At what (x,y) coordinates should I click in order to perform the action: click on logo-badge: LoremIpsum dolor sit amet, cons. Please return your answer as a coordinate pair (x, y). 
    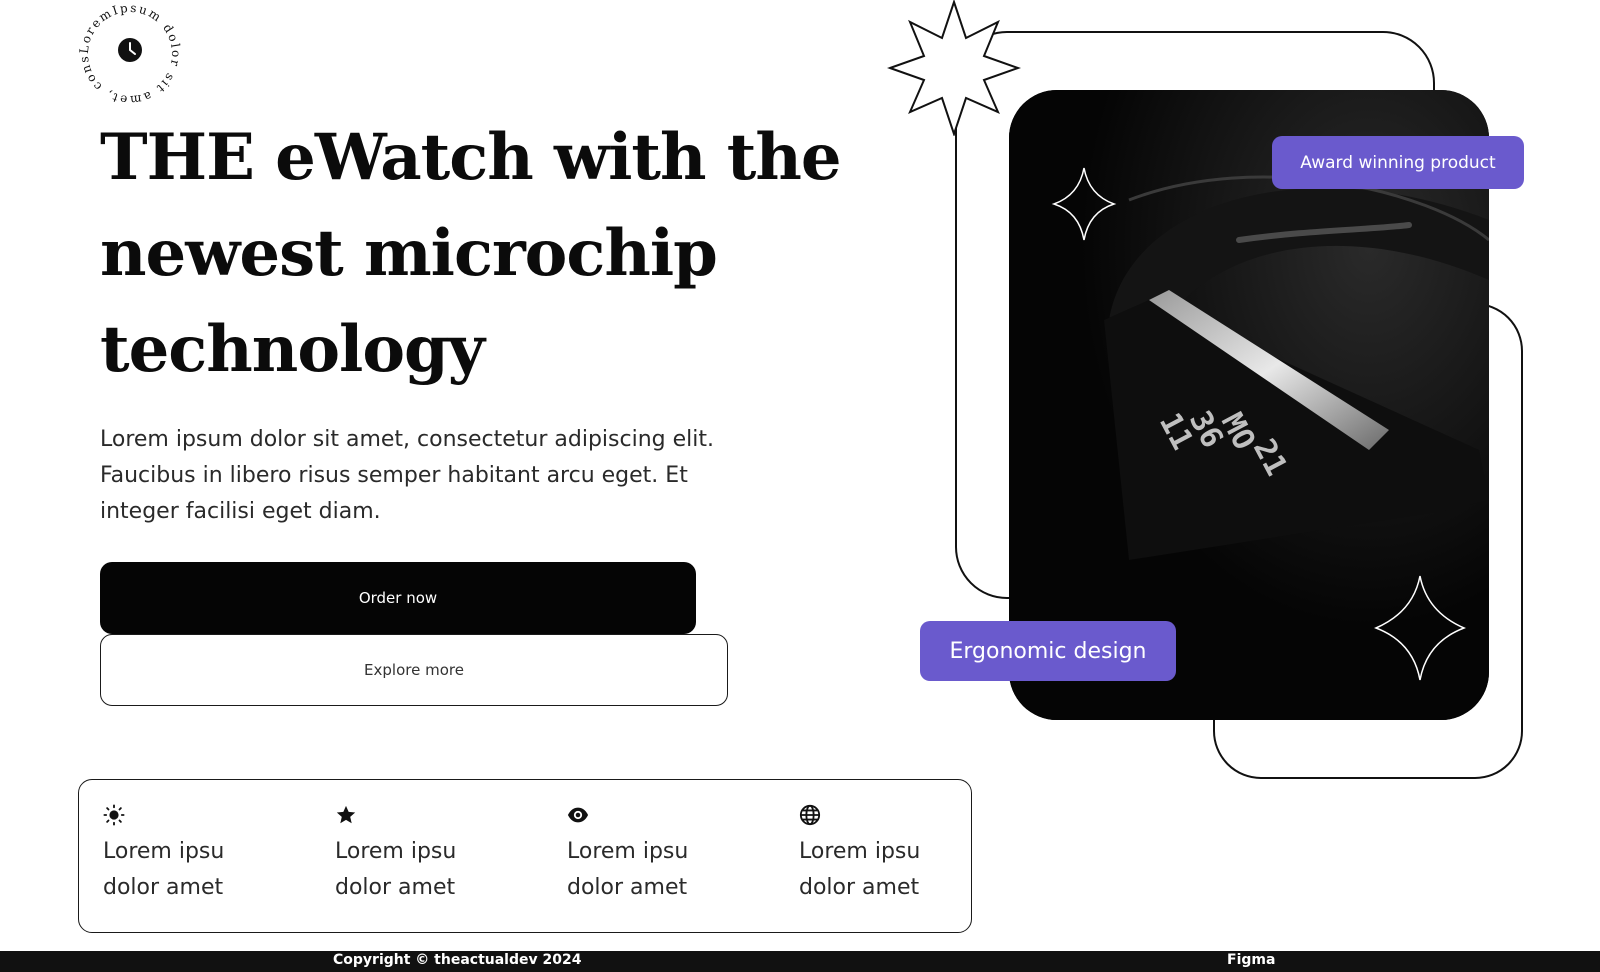
    Looking at the image, I should click on (130, 54).